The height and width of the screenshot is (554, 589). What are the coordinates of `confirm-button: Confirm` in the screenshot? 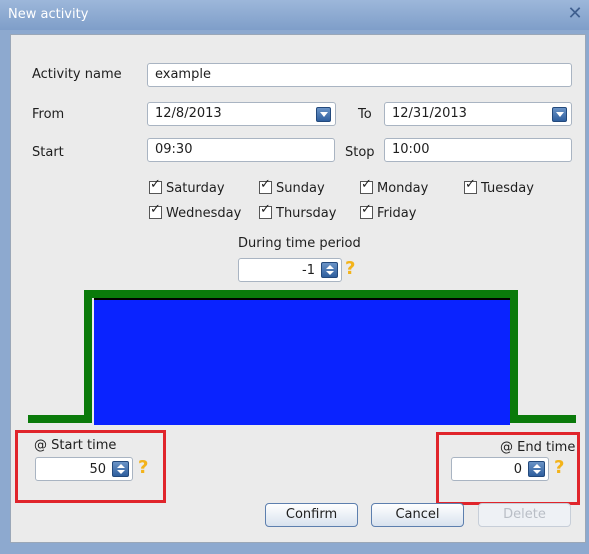 It's located at (311, 515).